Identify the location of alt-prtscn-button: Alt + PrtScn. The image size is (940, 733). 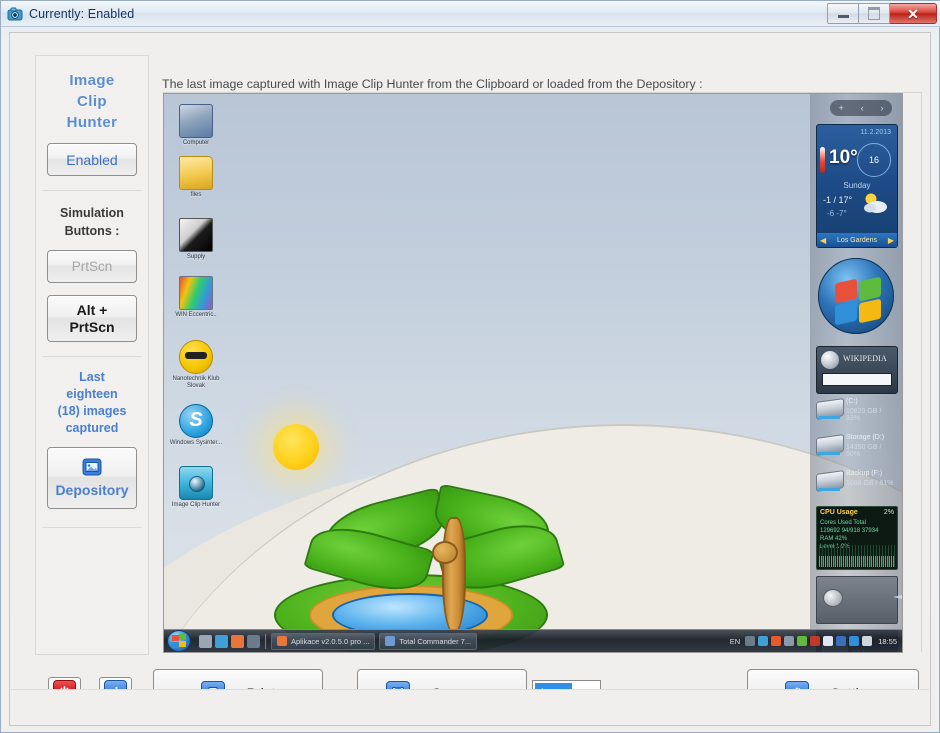
(92, 318).